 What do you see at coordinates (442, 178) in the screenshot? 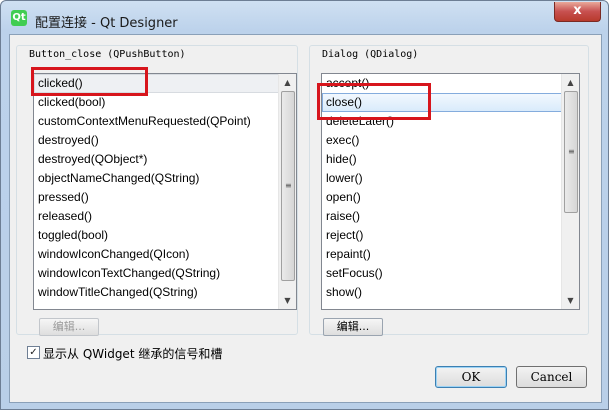
I see `slot-item: lower()` at bounding box center [442, 178].